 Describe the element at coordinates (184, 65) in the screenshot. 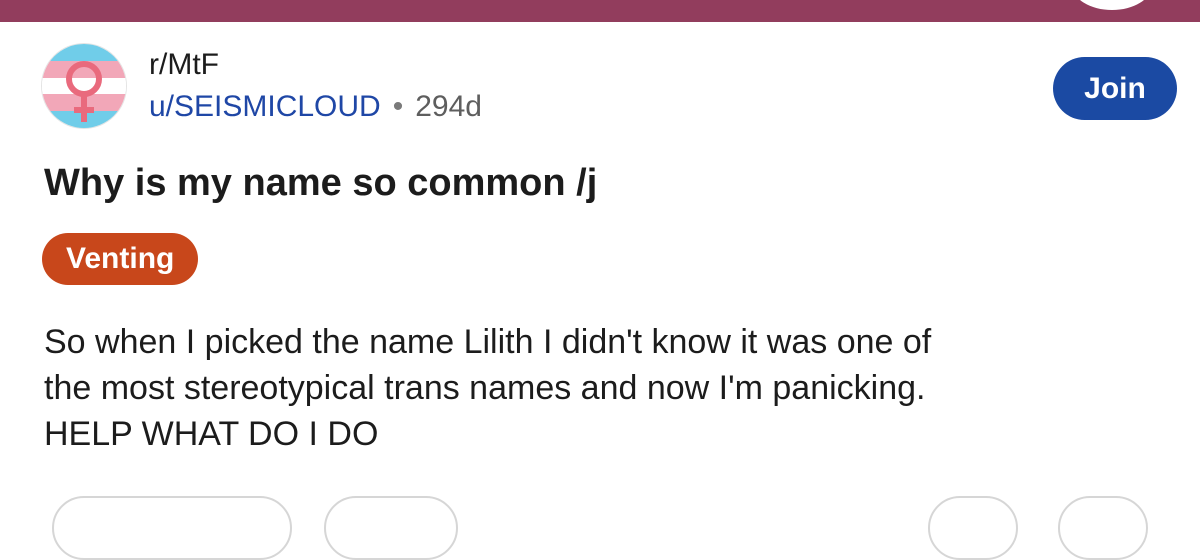

I see `subreddit-name: r/MtF` at that location.